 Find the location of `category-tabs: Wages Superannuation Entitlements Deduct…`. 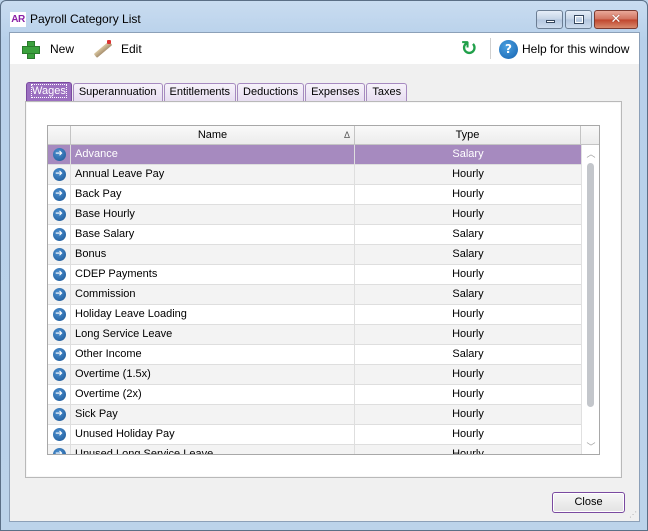

category-tabs: Wages Superannuation Entitlements Deduct… is located at coordinates (217, 92).